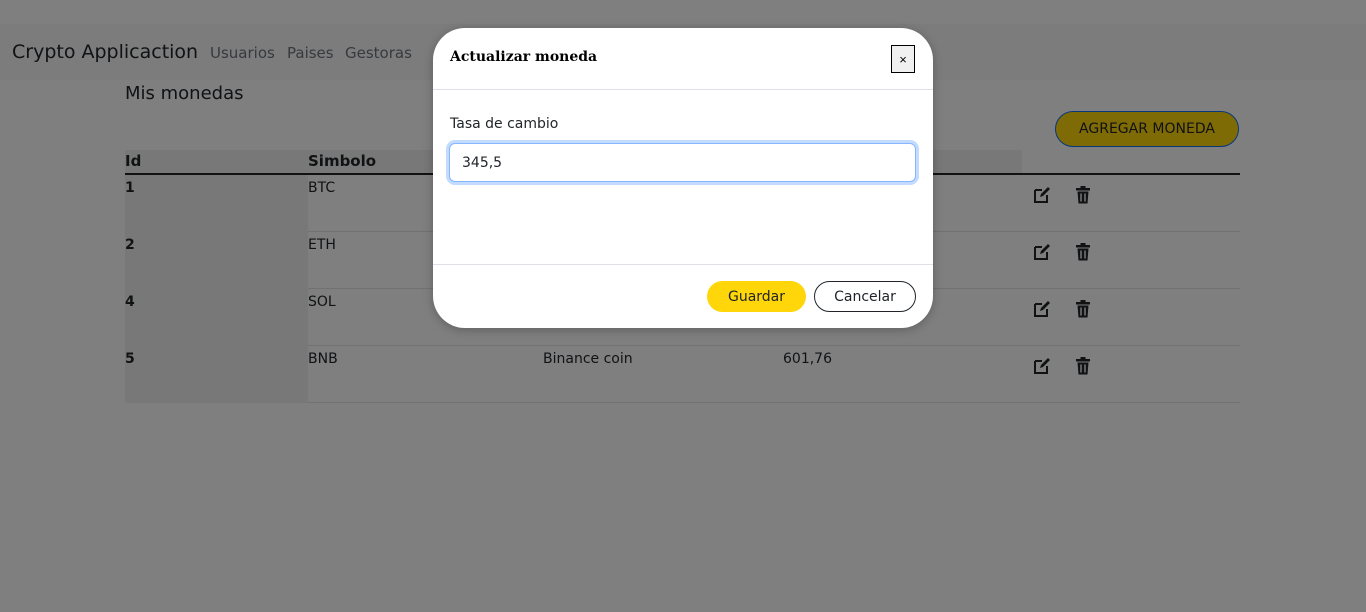  I want to click on exchange-rate-label: Tasa de cambio, so click(504, 124).